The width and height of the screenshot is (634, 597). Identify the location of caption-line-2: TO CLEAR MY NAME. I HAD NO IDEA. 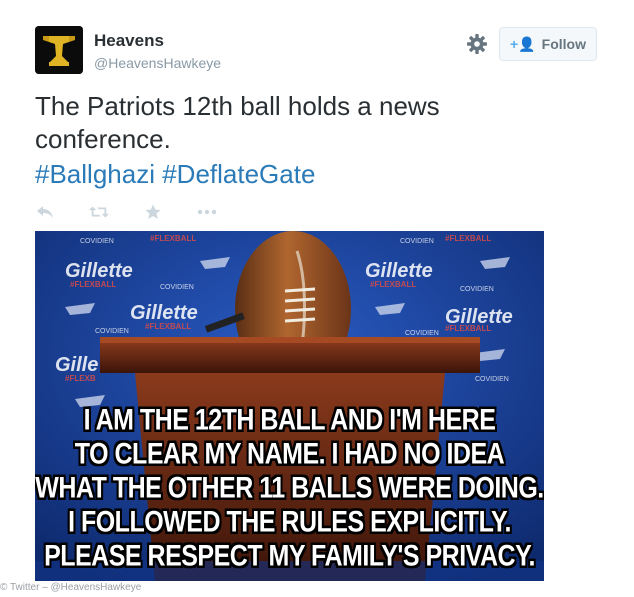
(289, 454).